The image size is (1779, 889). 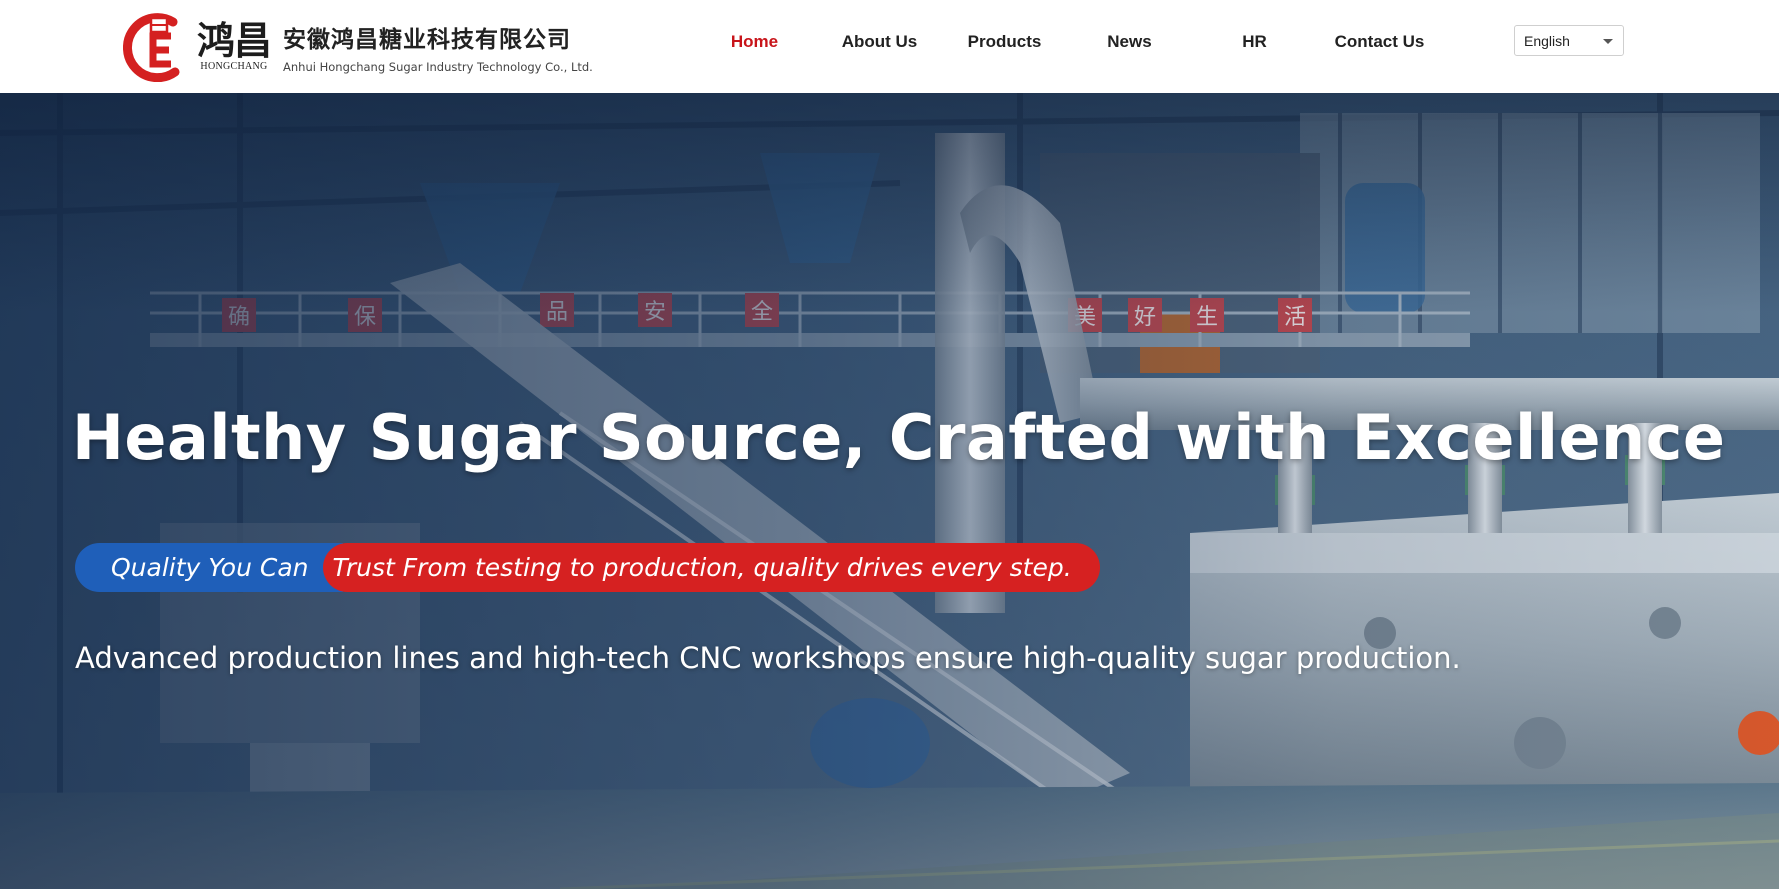 I want to click on tagline-blue: Quality You Can, so click(x=209, y=567).